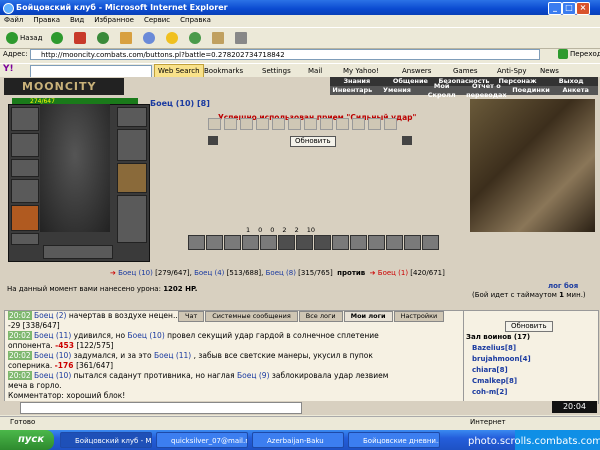 This screenshot has width=600, height=450. I want to click on nav-knowledge: Знания, so click(357, 81).